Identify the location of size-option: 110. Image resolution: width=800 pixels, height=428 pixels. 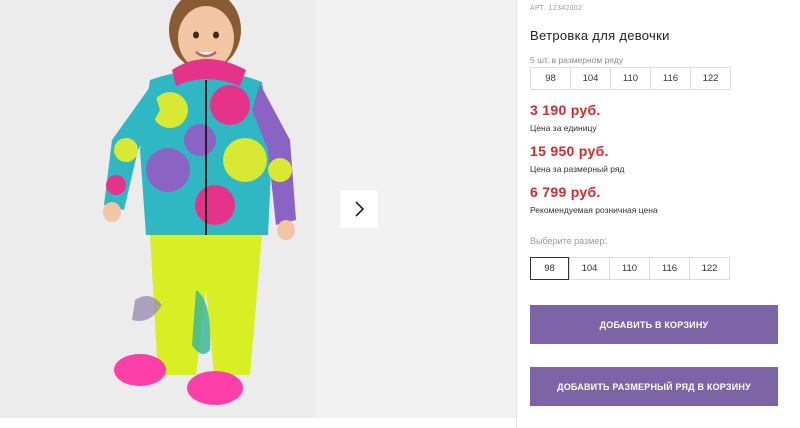
(629, 268).